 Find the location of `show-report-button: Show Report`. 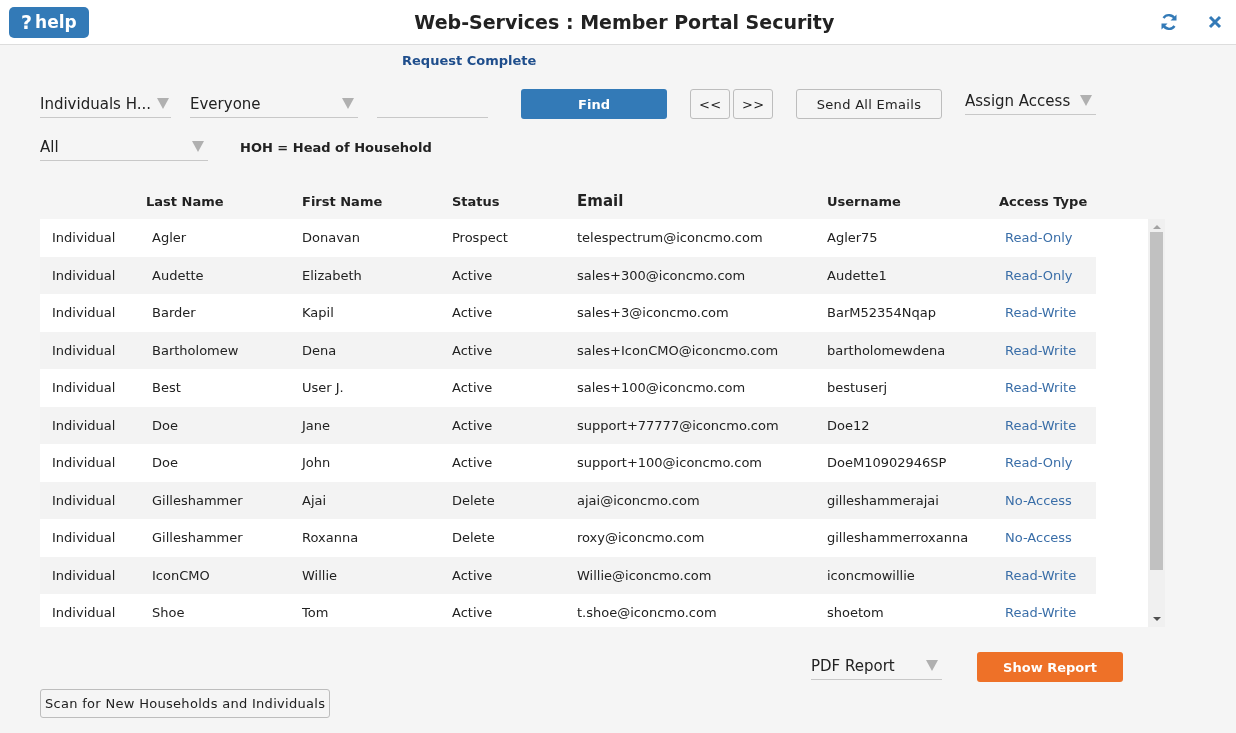

show-report-button: Show Report is located at coordinates (1050, 667).